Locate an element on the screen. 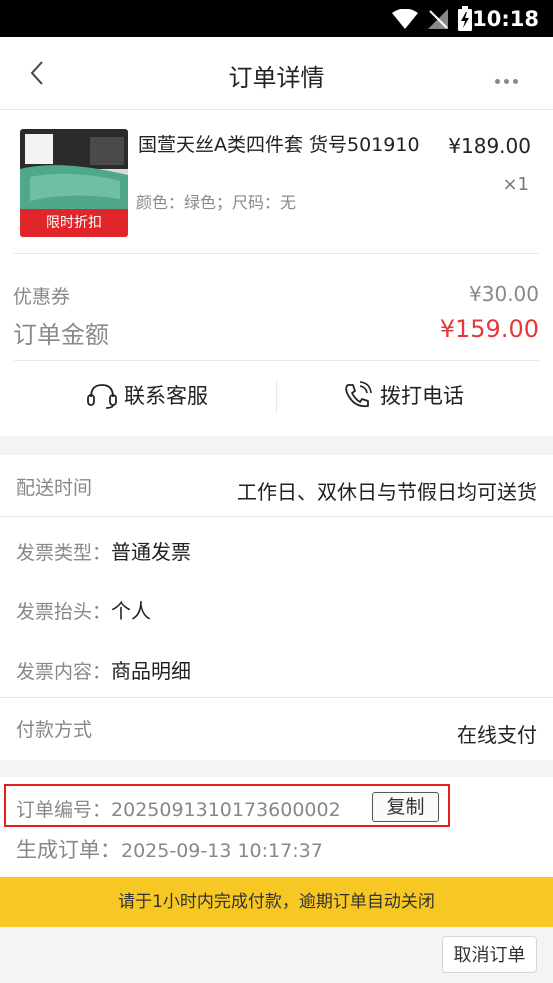 This screenshot has height=983, width=553. order-total-label: 订单金额 is located at coordinates (61, 335).